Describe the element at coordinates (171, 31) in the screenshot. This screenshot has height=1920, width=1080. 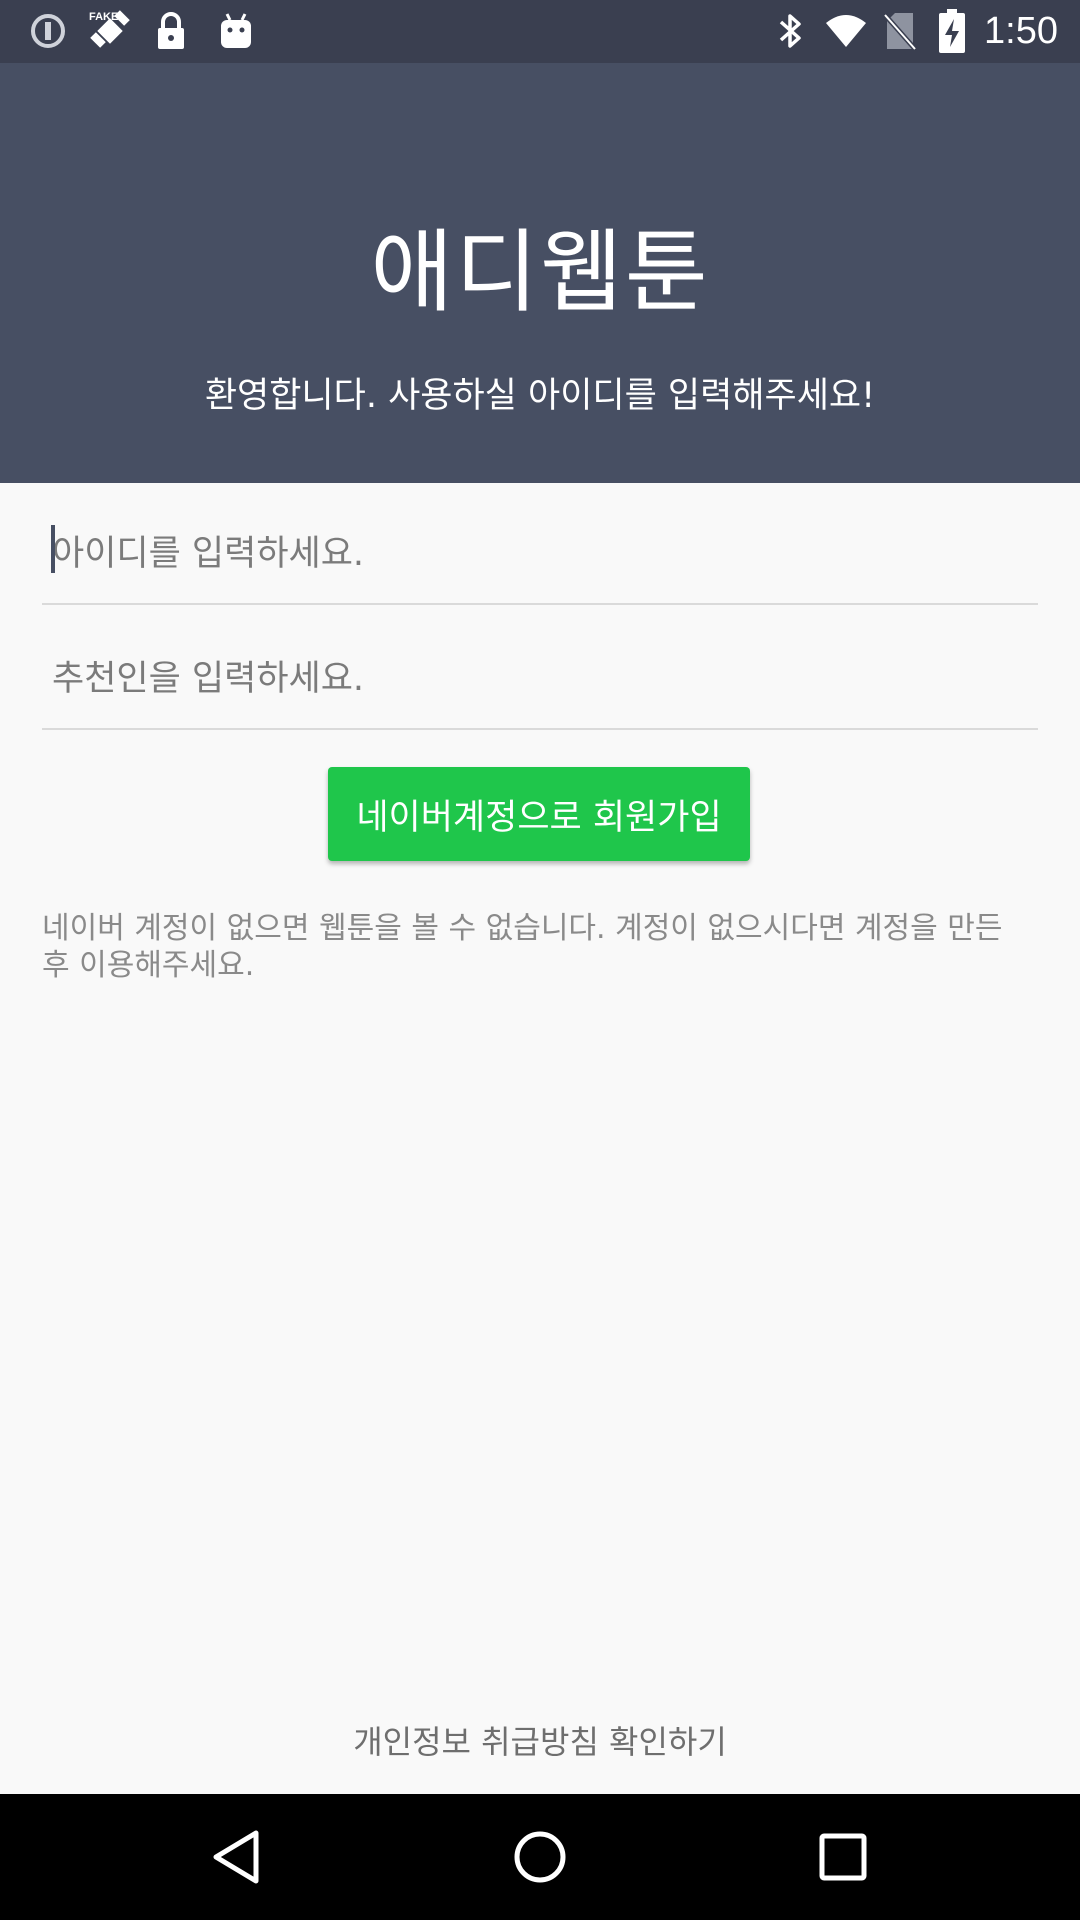
I see `lock-icon` at that location.